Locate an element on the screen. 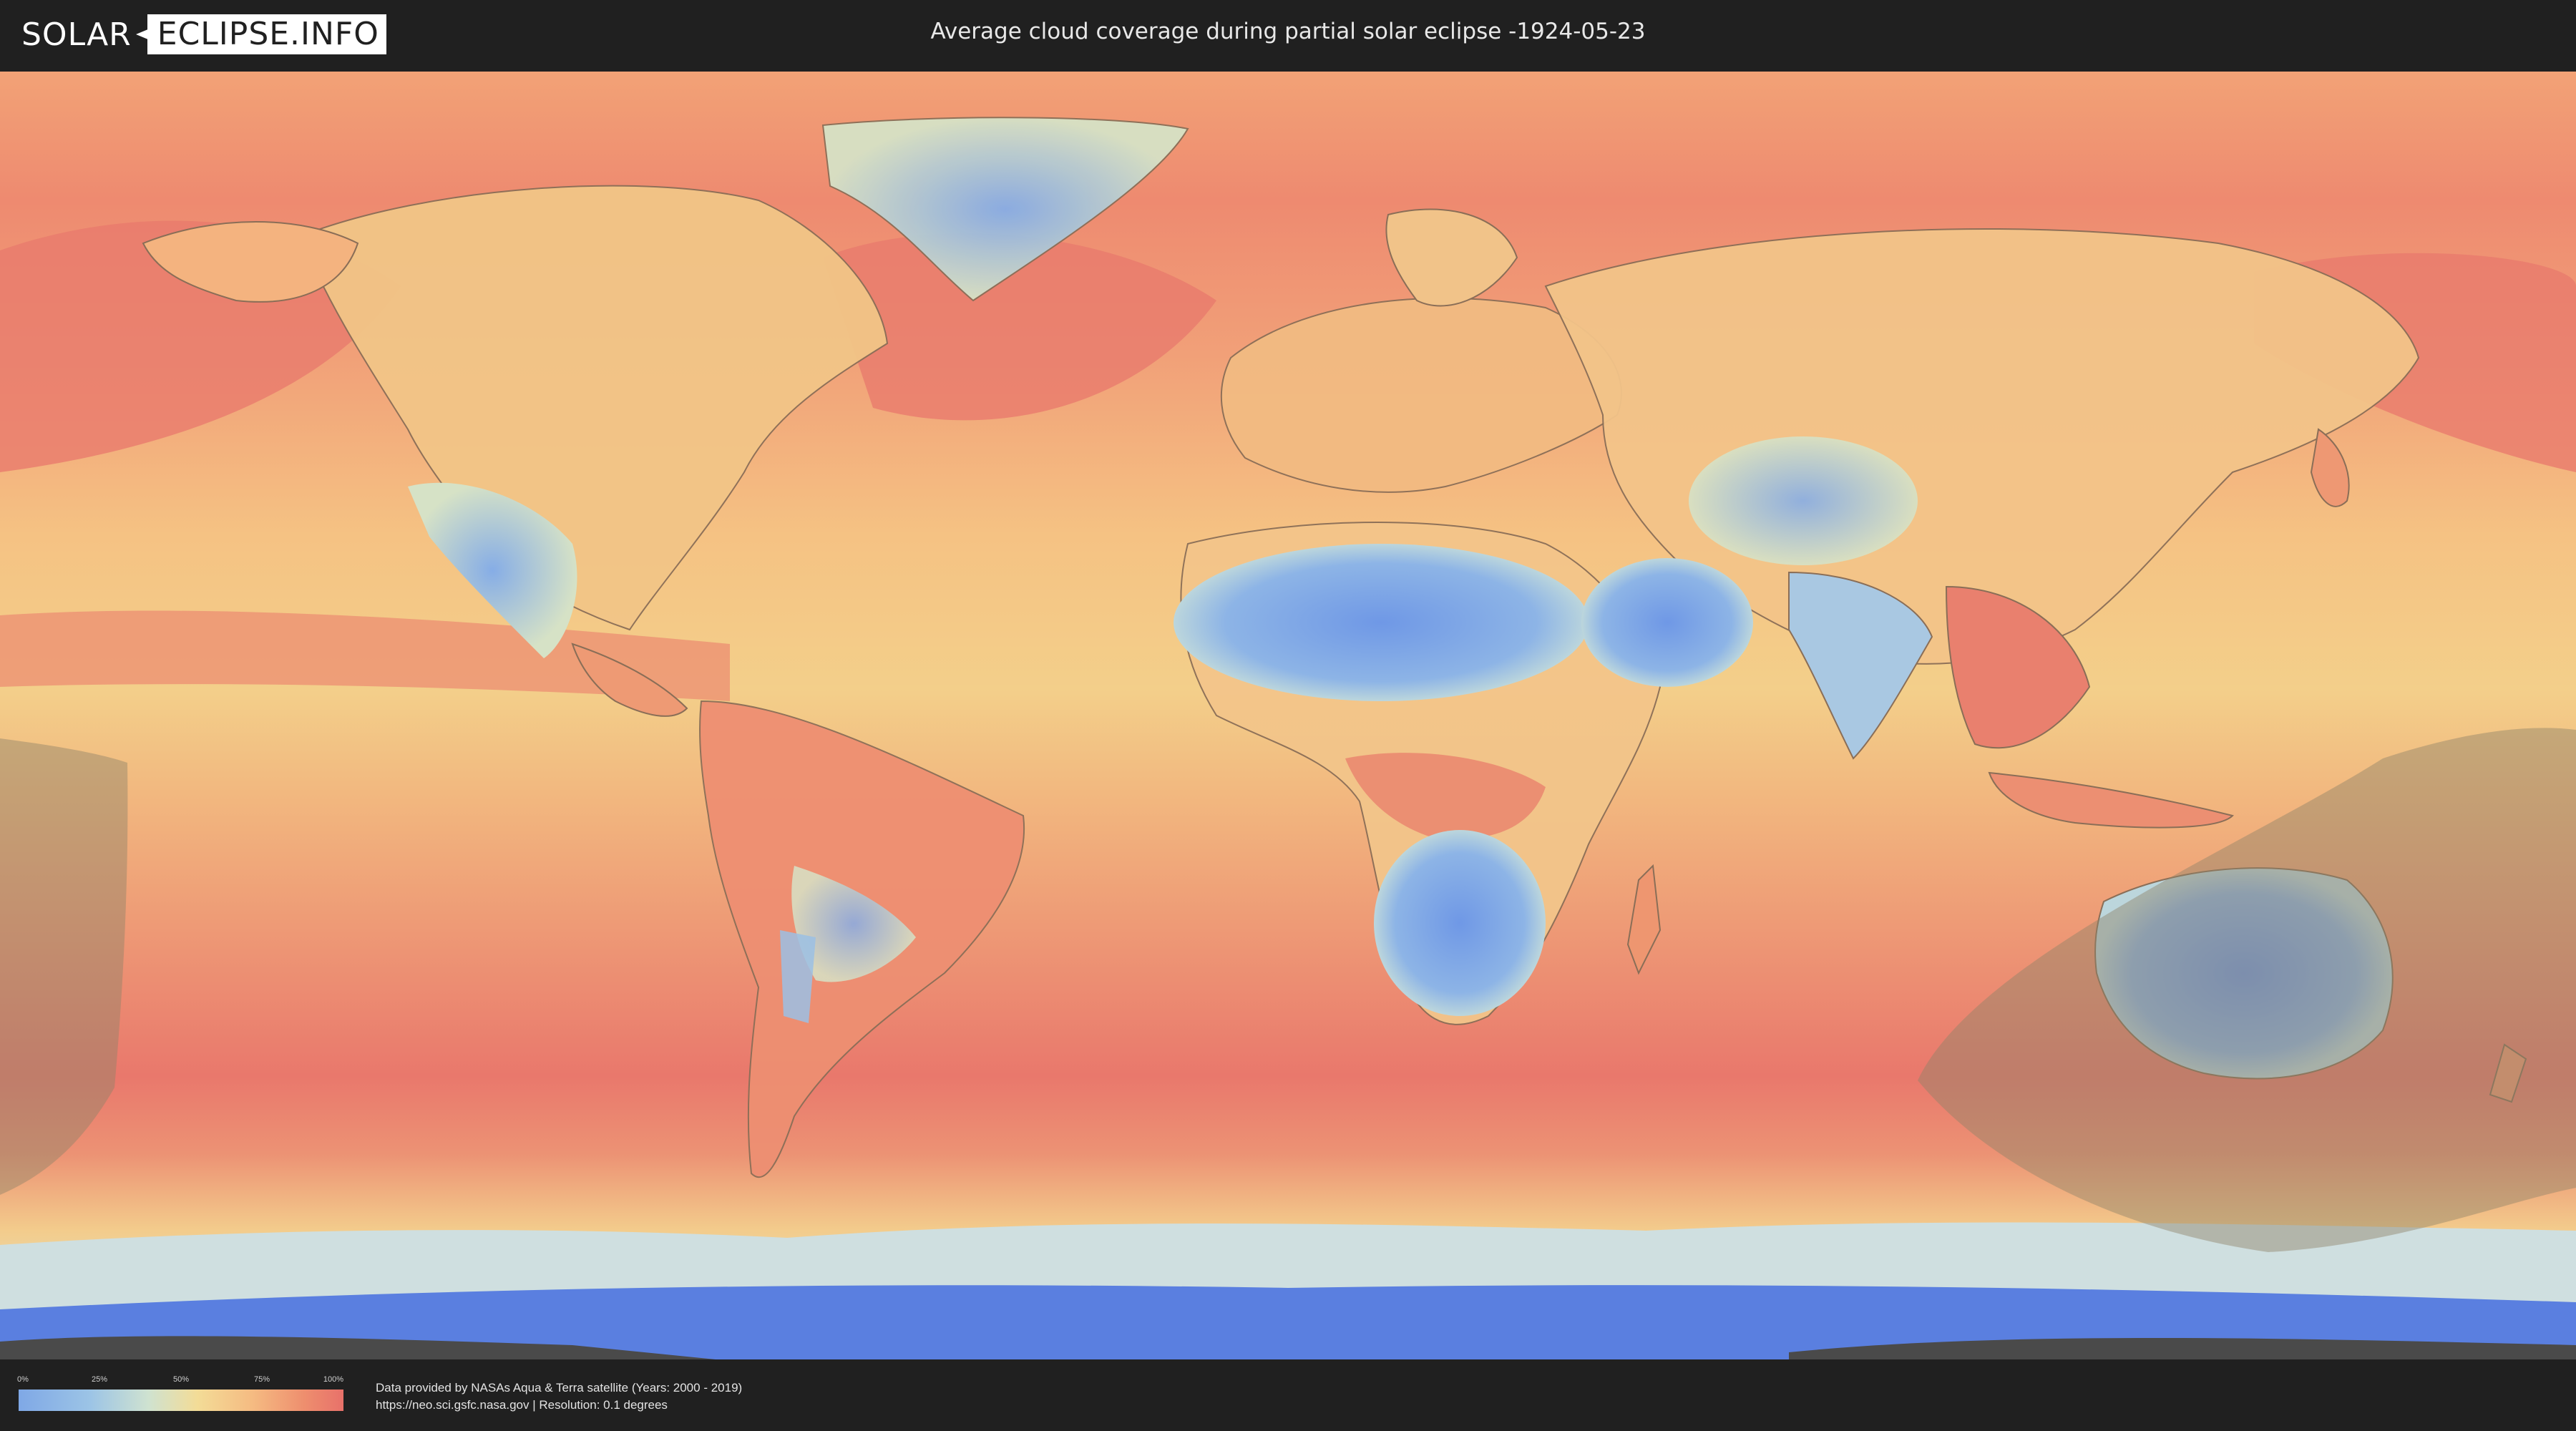 This screenshot has height=1431, width=2576. legend-tick-25: 25% is located at coordinates (100, 1379).